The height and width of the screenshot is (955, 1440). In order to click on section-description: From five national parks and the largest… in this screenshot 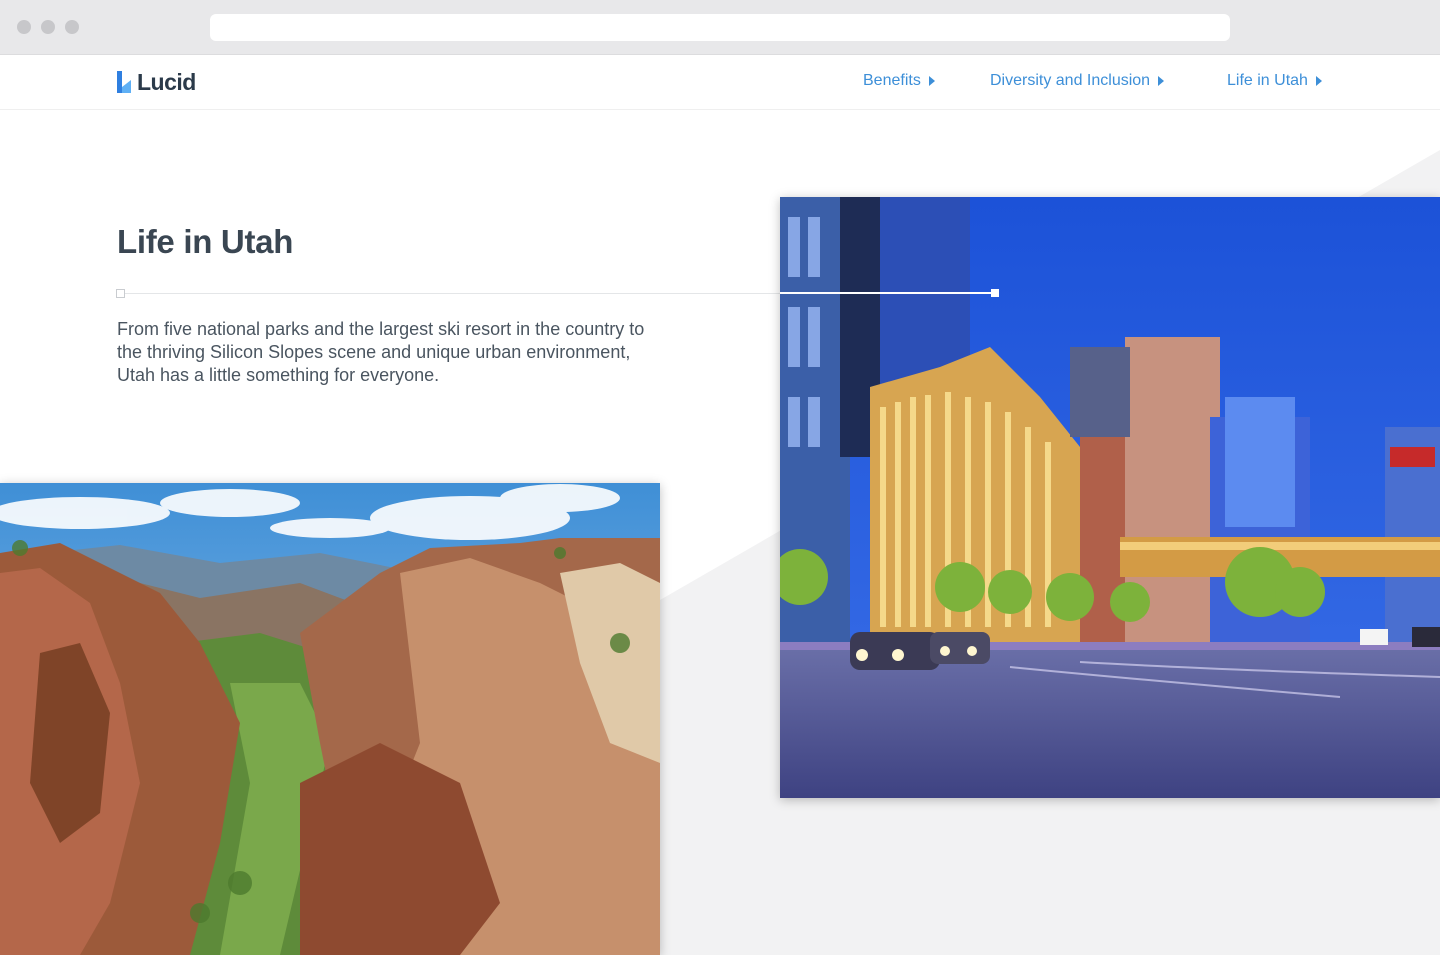, I will do `click(381, 352)`.